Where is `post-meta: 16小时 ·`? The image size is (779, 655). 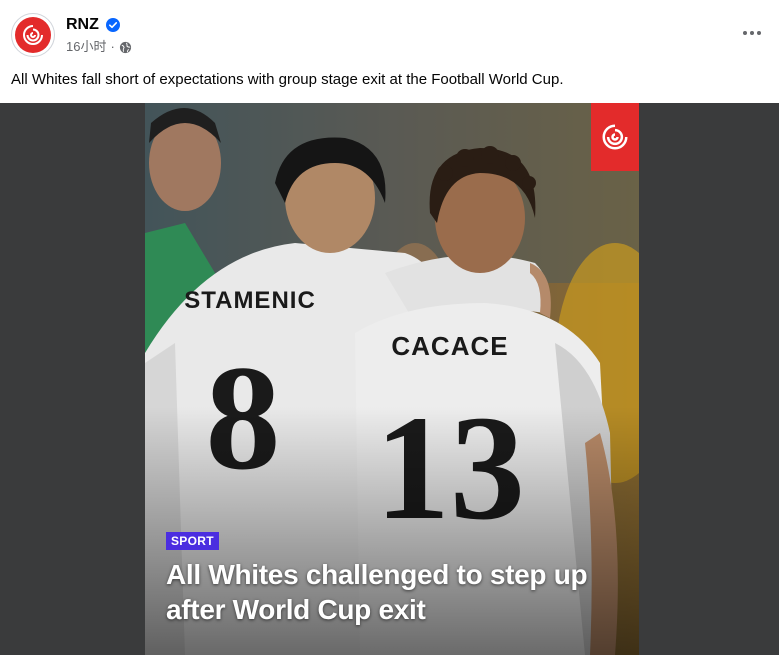
post-meta: 16小时 · is located at coordinates (99, 47).